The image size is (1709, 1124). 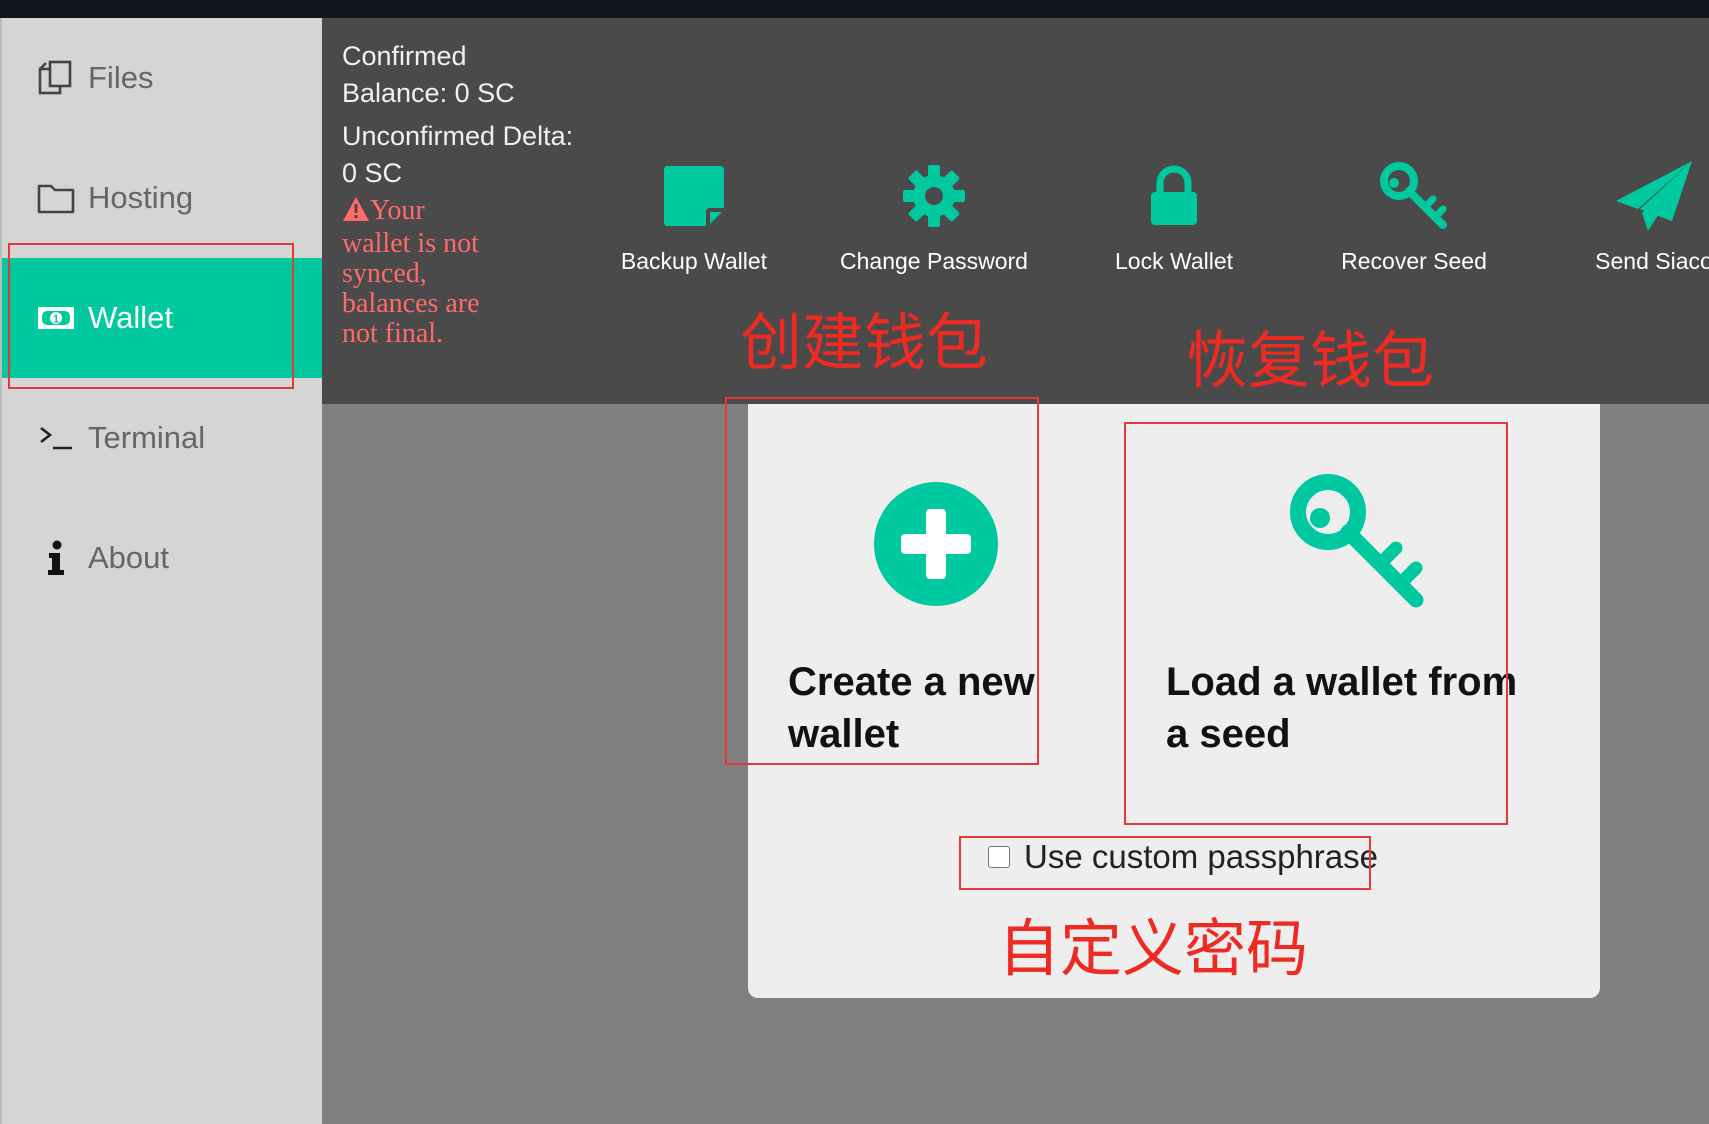 What do you see at coordinates (458, 136) in the screenshot?
I see `unconfirmed-label: Unconfirmed Delta:` at bounding box center [458, 136].